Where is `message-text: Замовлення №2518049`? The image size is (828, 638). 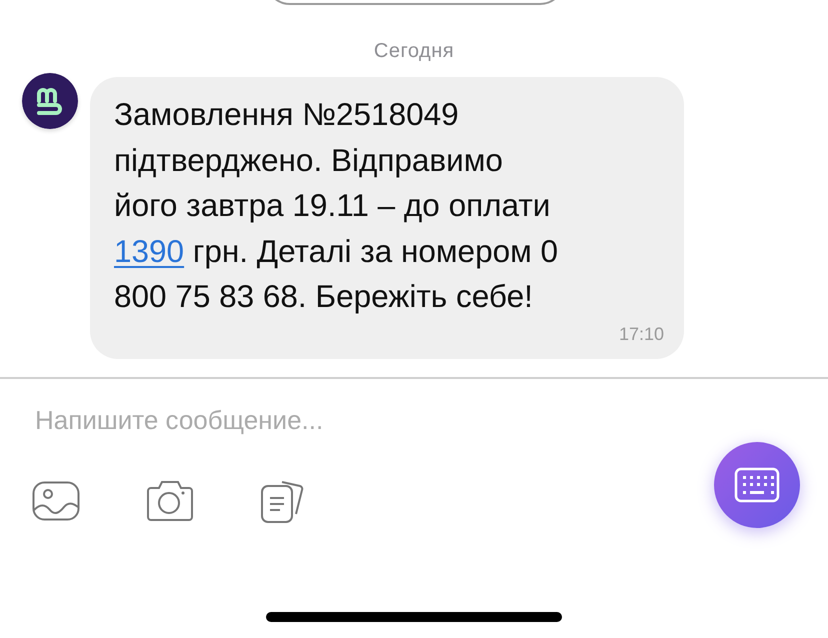
message-text: Замовлення №2518049 is located at coordinates (287, 114).